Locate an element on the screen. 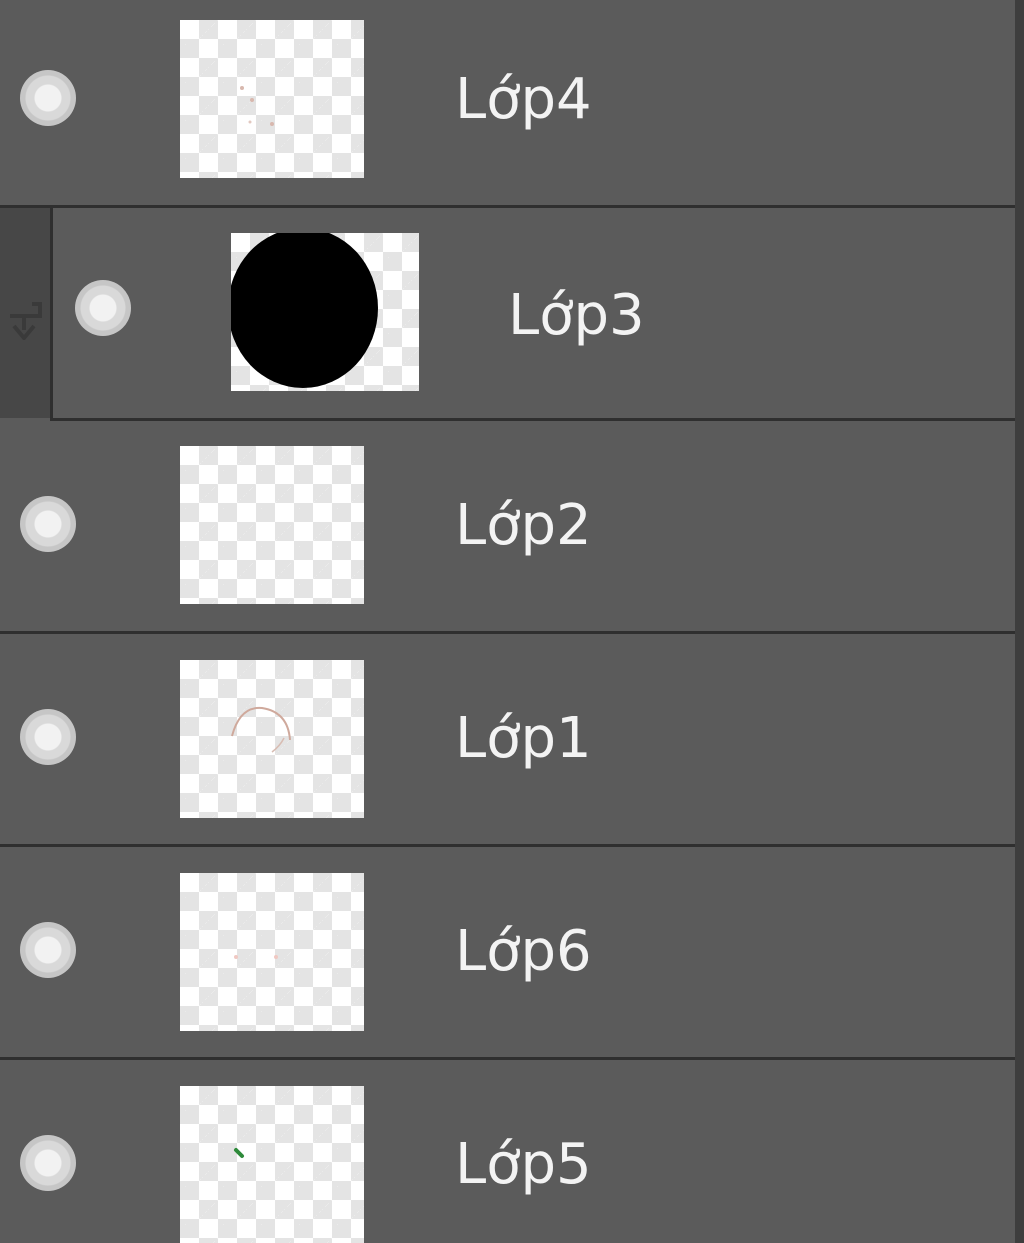  layer-name: Lớp3 is located at coordinates (576, 315).